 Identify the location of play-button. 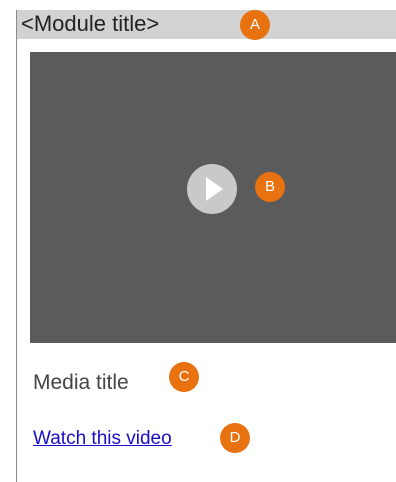
(212, 189).